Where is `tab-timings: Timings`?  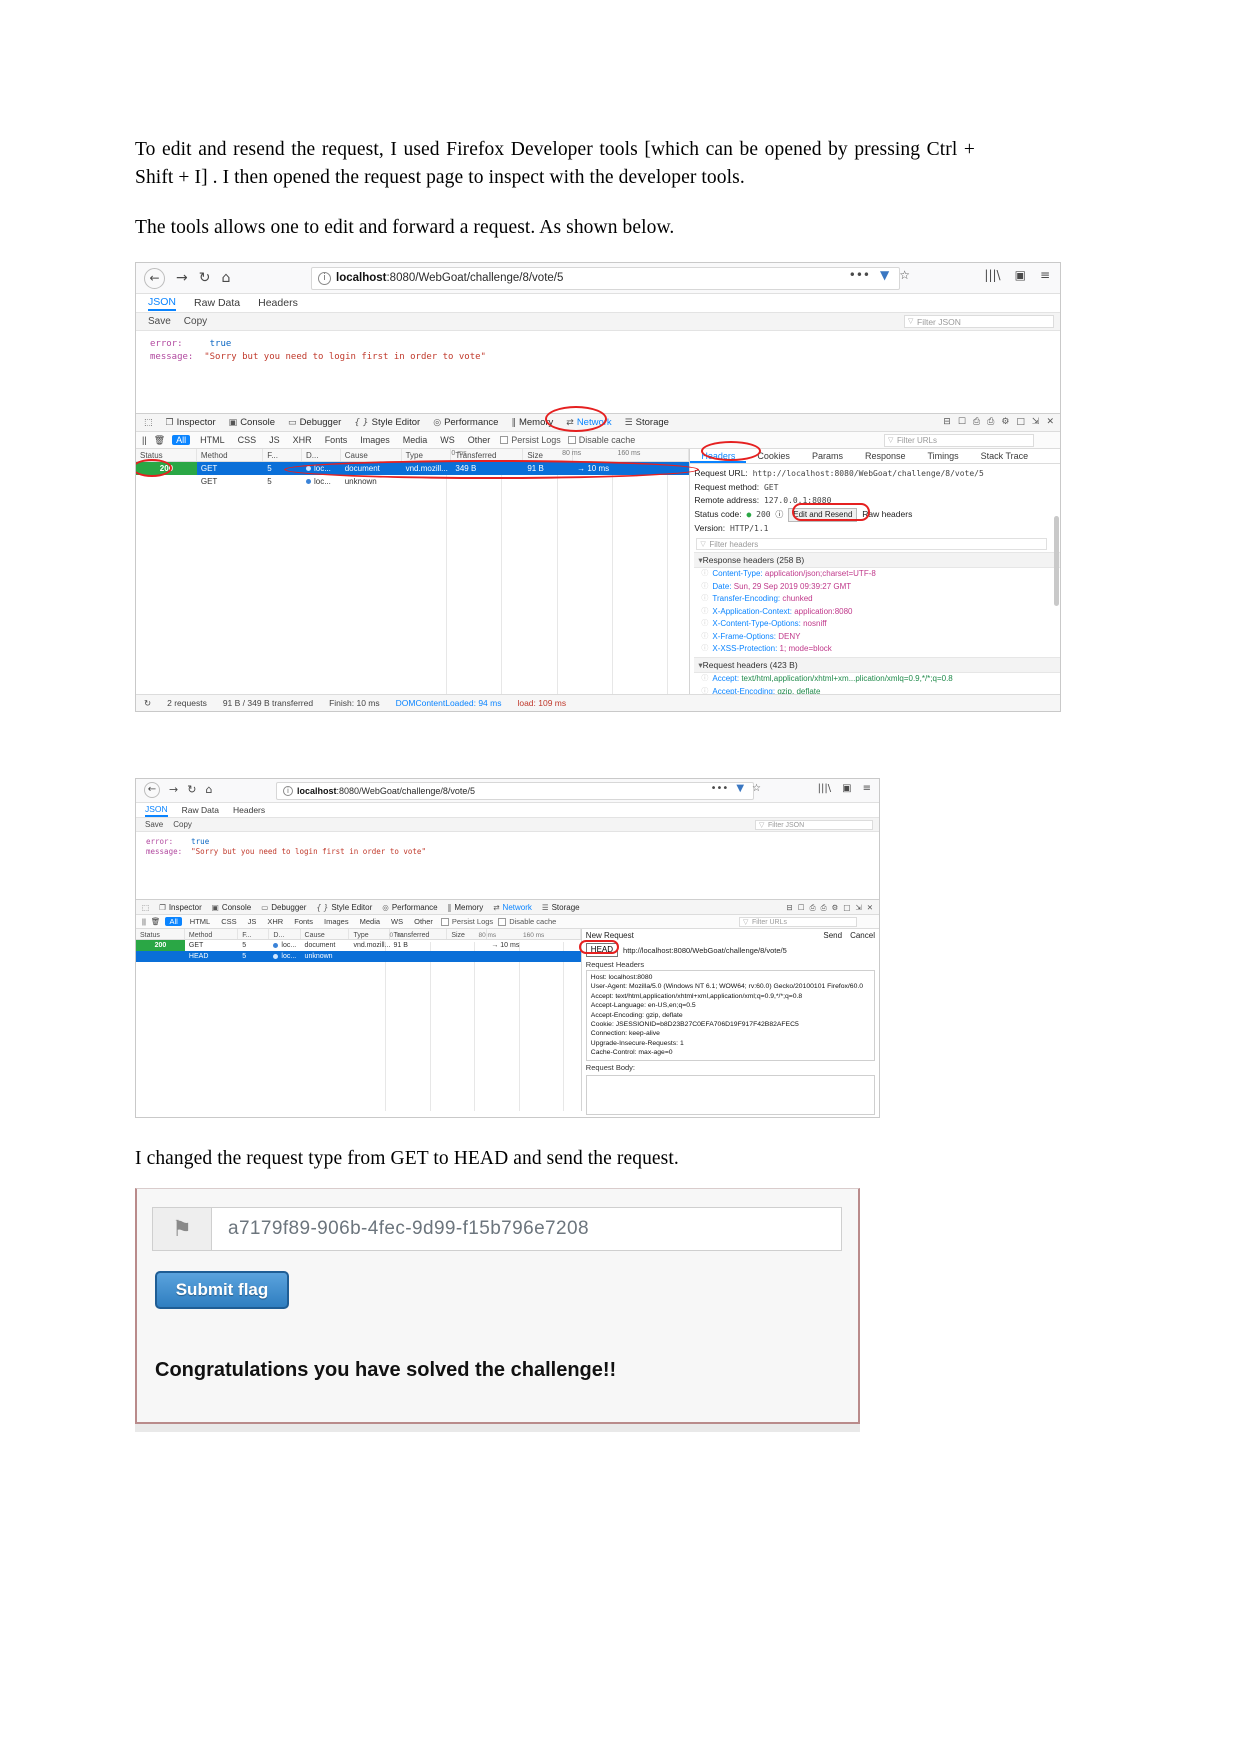
tab-timings: Timings is located at coordinates (942, 456).